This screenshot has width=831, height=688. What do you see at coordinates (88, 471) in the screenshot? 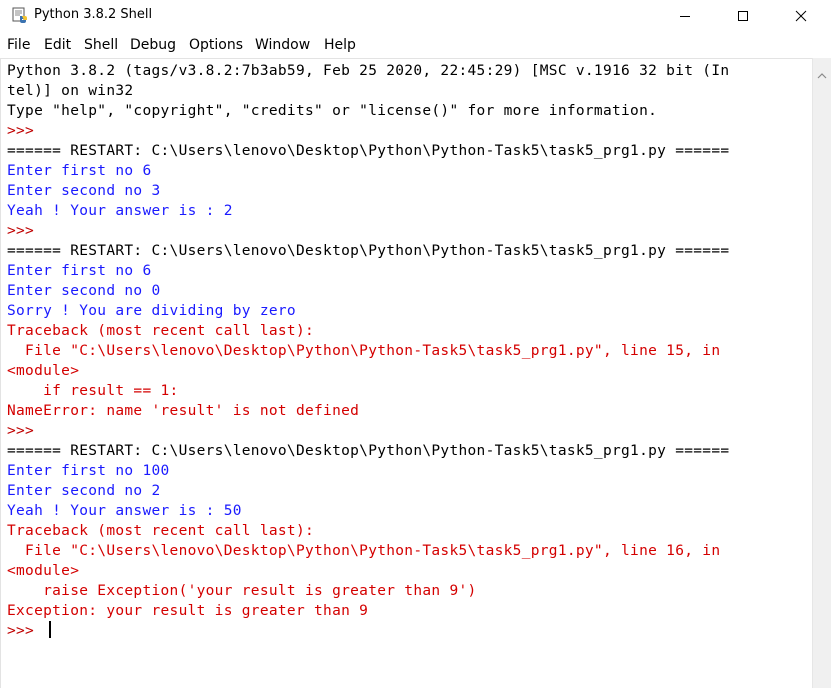
I see `shell-line: Enter first no 100` at bounding box center [88, 471].